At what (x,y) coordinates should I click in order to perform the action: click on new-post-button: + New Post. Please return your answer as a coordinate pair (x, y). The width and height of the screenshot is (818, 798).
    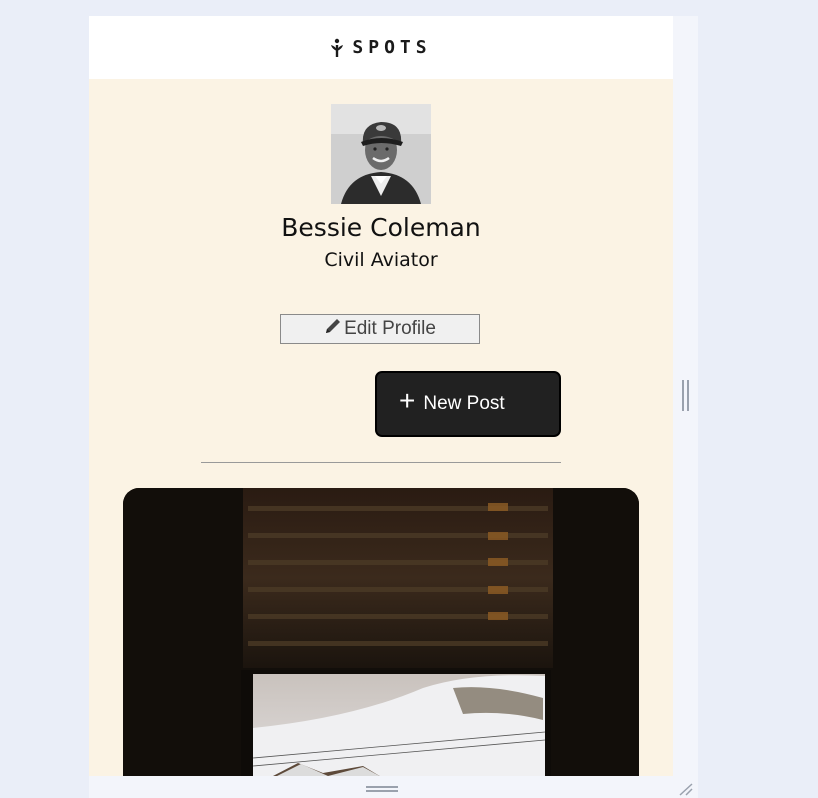
    Looking at the image, I should click on (468, 404).